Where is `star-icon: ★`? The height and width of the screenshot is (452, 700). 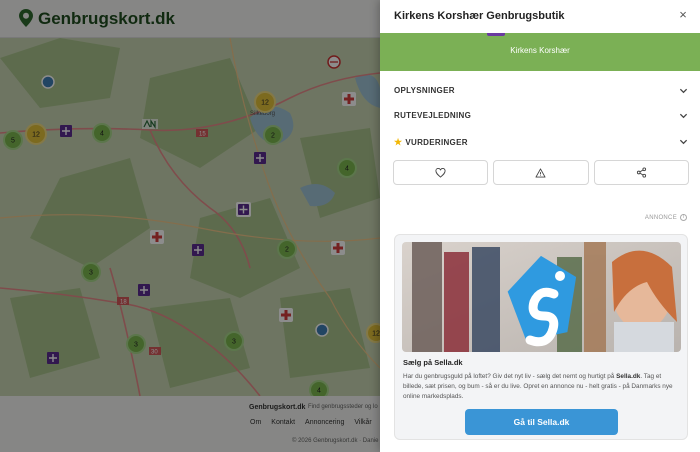
star-icon: ★ is located at coordinates (398, 142).